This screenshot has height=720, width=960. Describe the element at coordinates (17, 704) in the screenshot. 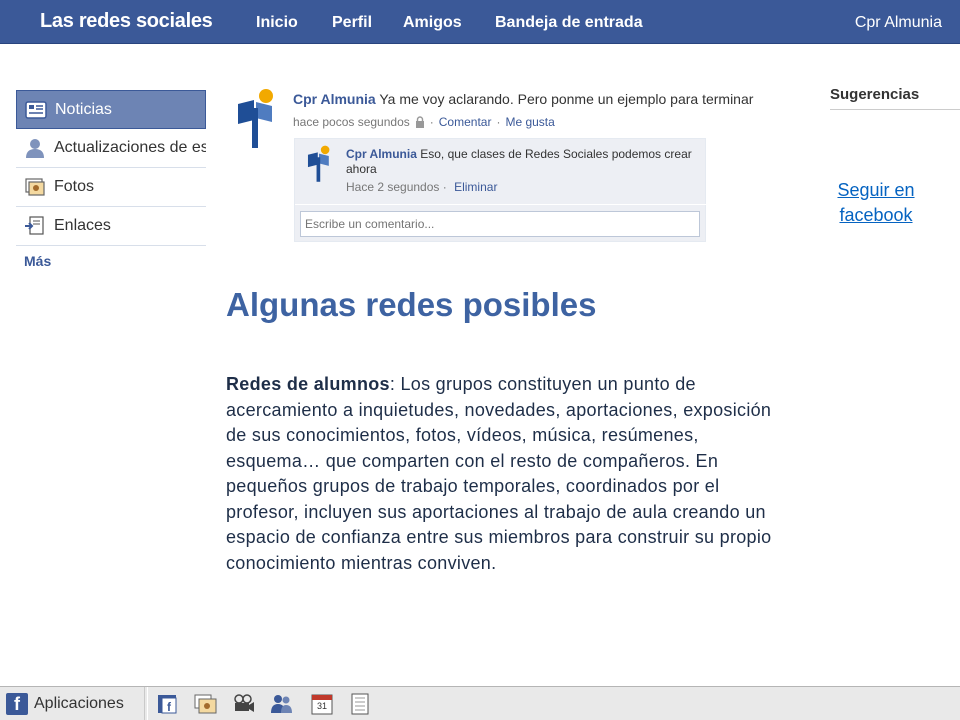

I see `facebook-logo-icon: f` at that location.